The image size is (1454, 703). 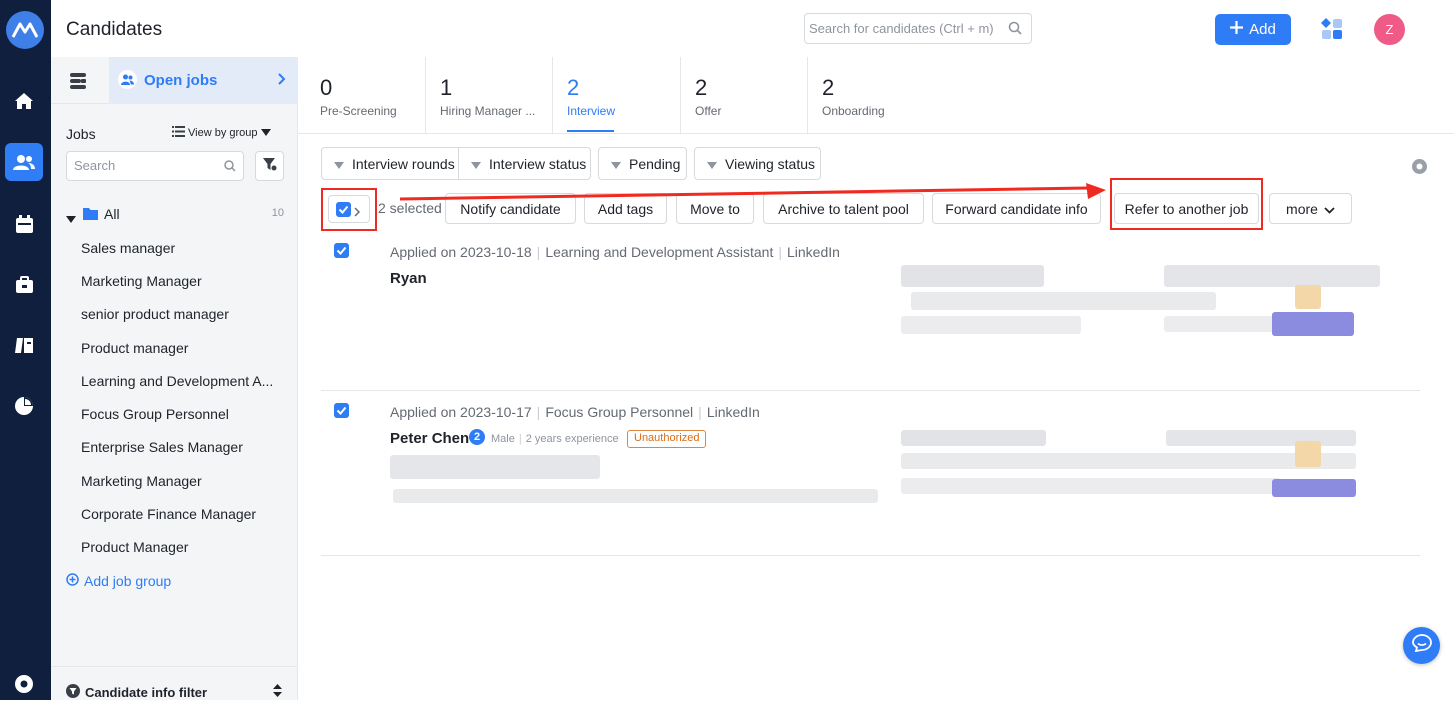 What do you see at coordinates (24, 162) in the screenshot?
I see `candidates-icon` at bounding box center [24, 162].